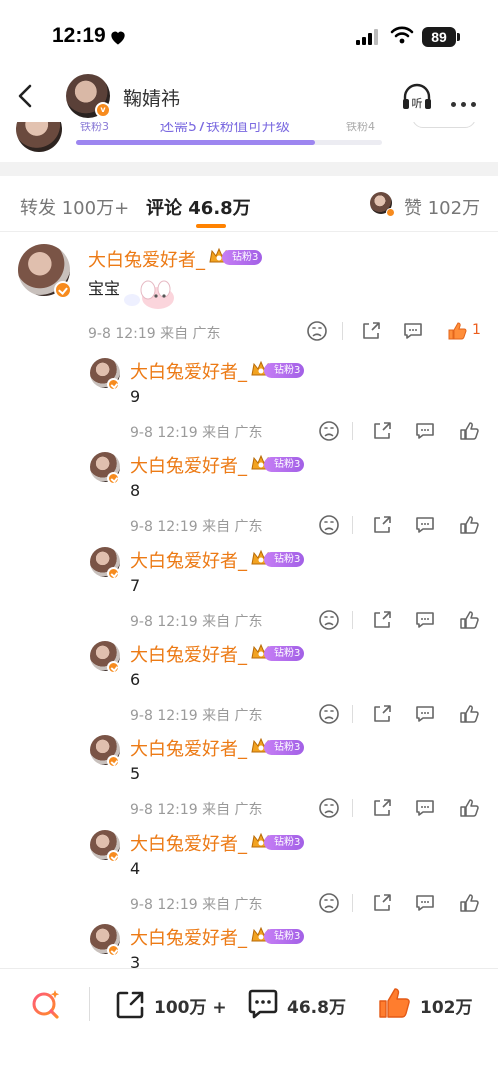  I want to click on like-count: 102万, so click(446, 1005).